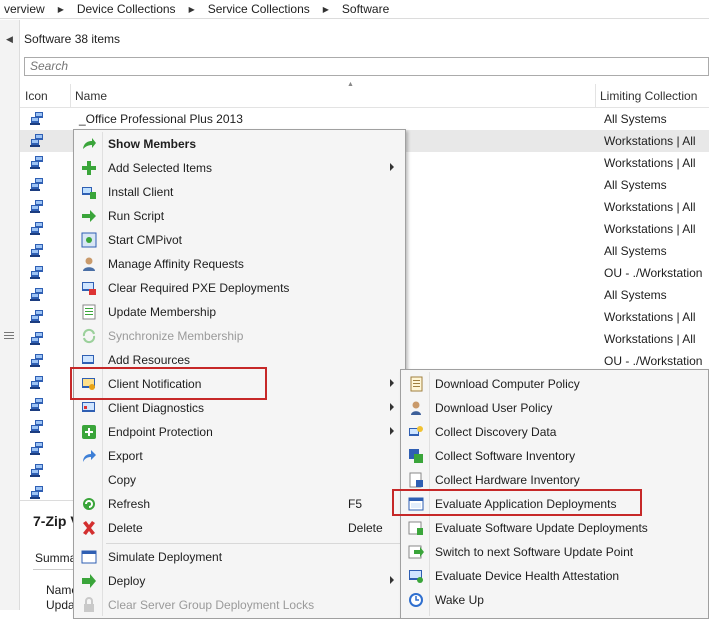 Image resolution: width=709 pixels, height=619 pixels. I want to click on menu-item-clear-required-pxe-deployments: Clear Required PXE Deployments, so click(239, 288).